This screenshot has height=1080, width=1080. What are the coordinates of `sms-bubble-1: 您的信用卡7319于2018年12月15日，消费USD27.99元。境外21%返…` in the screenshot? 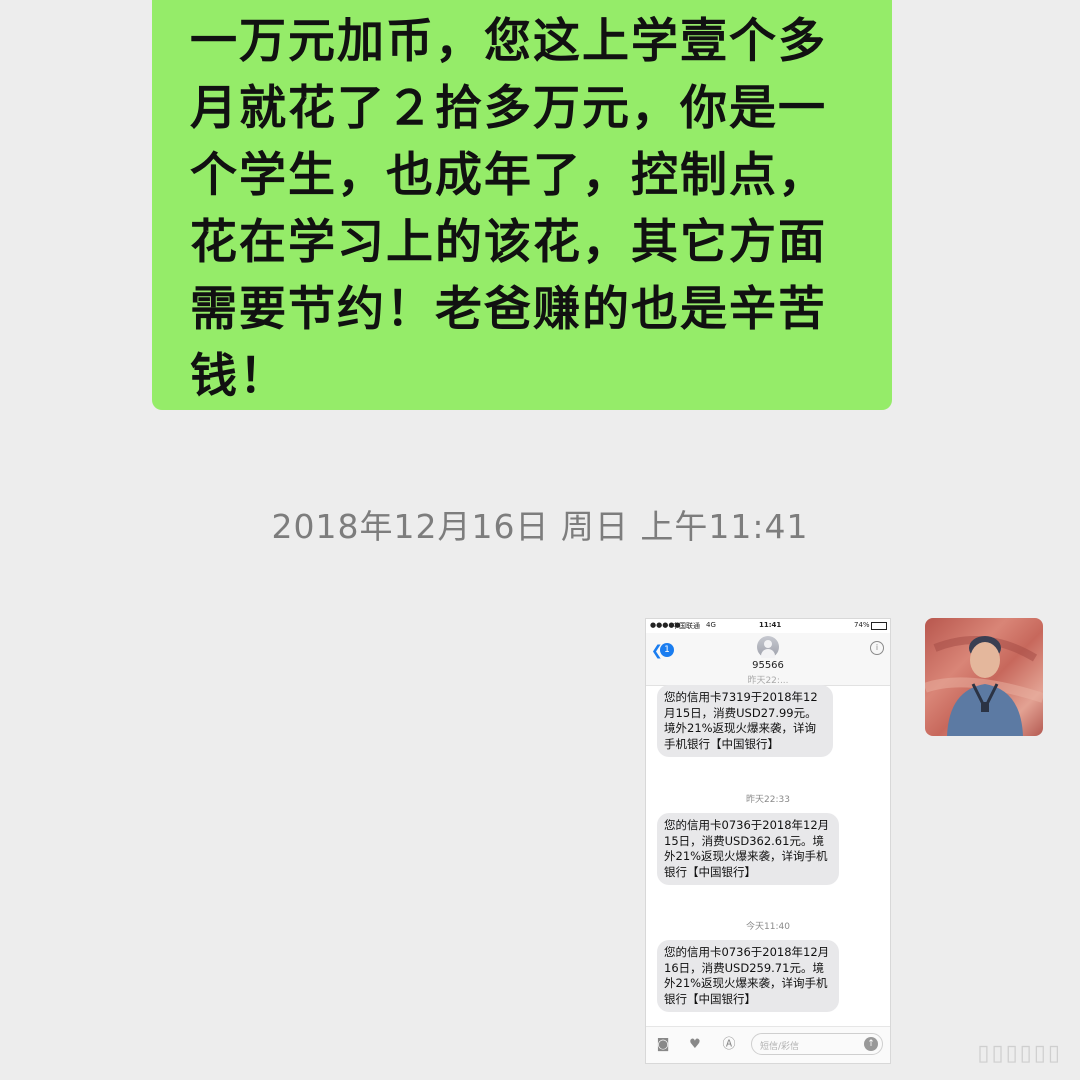 It's located at (745, 721).